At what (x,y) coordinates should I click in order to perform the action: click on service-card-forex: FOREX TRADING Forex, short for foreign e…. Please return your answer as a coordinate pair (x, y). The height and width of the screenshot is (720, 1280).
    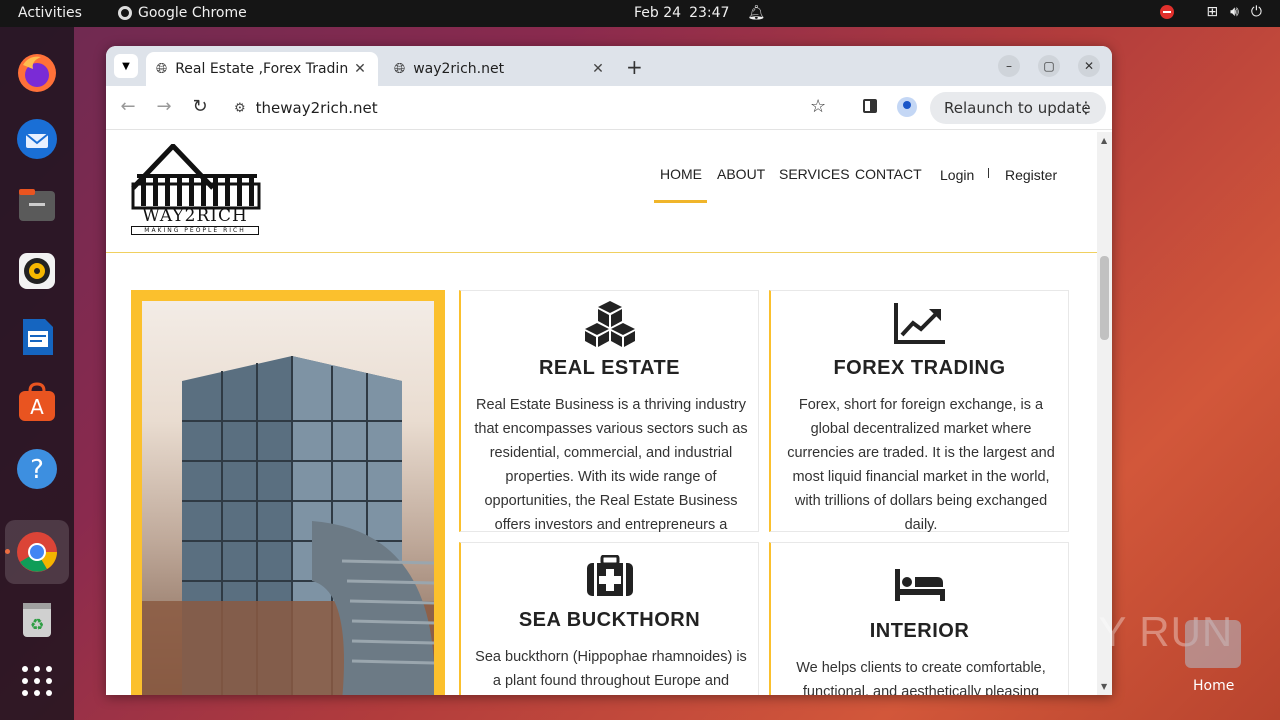
    Looking at the image, I should click on (919, 411).